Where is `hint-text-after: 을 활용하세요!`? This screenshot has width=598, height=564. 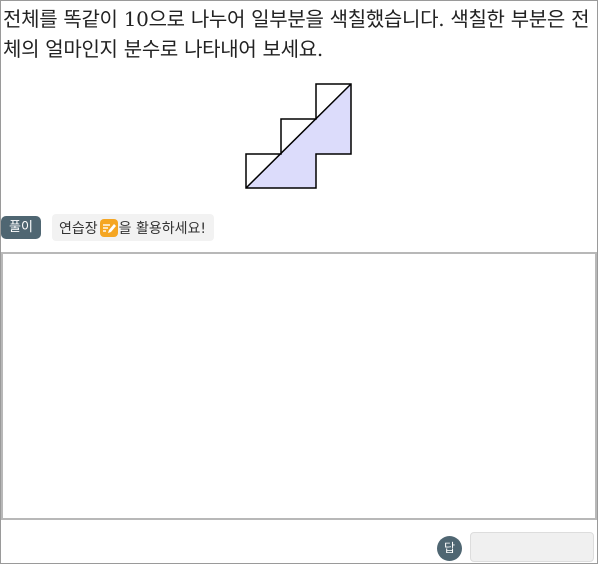 hint-text-after: 을 활용하세요! is located at coordinates (162, 228).